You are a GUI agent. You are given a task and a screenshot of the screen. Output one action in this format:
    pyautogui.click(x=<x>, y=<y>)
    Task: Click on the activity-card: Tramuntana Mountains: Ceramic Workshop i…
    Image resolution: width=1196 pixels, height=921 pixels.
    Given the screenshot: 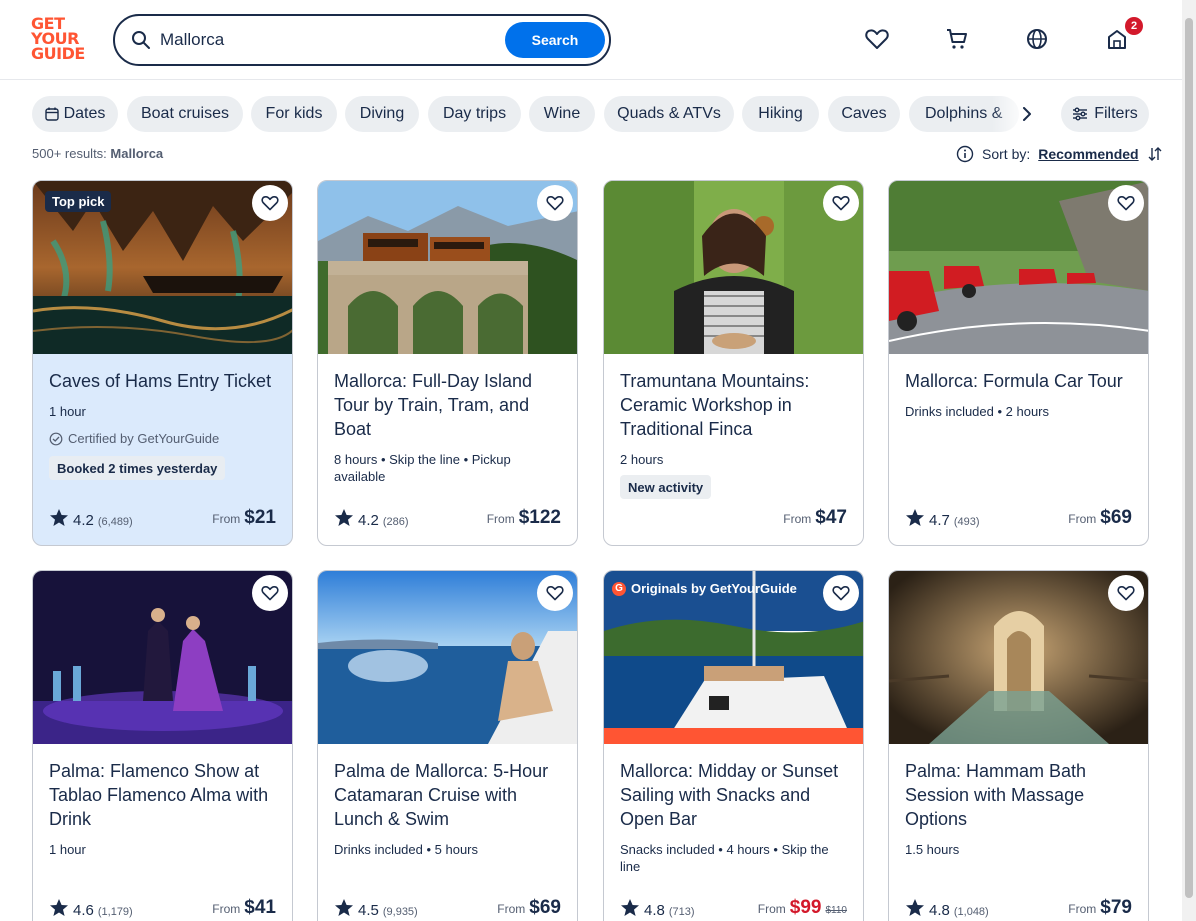 What is the action you would take?
    pyautogui.click(x=733, y=363)
    